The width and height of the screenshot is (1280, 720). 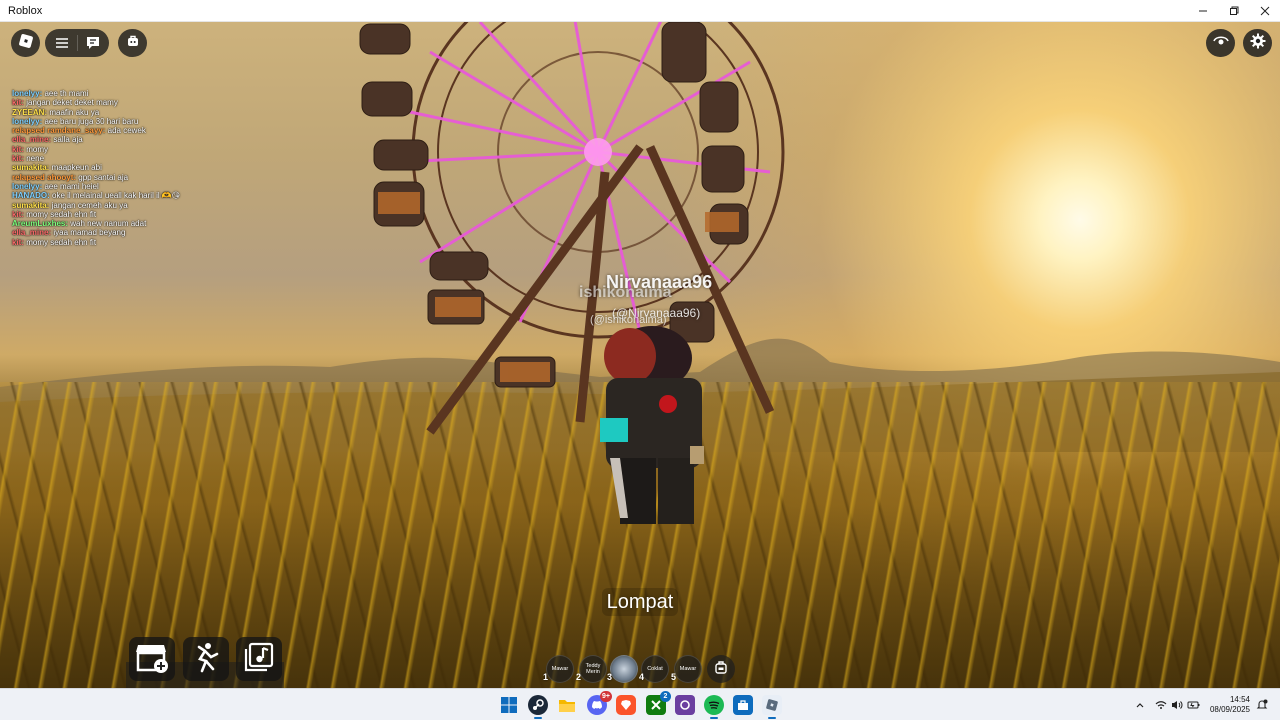 I want to click on notification-center-icon, so click(x=1262, y=704).